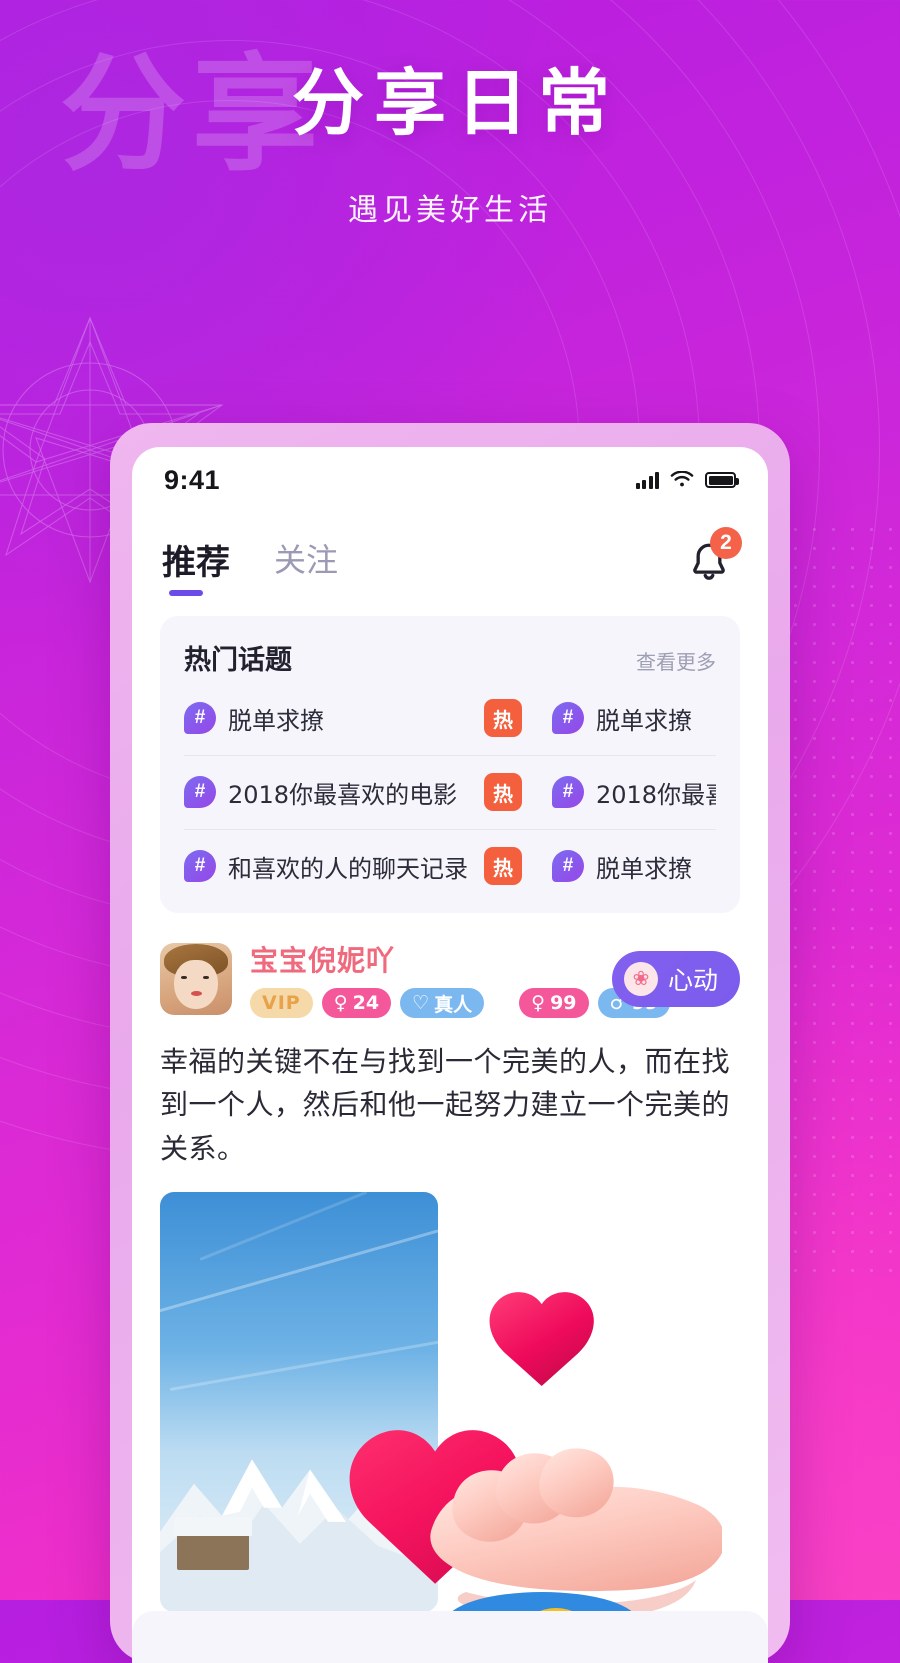 This screenshot has height=1663, width=900. Describe the element at coordinates (306, 565) in the screenshot. I see `tab-follow: 关注` at that location.